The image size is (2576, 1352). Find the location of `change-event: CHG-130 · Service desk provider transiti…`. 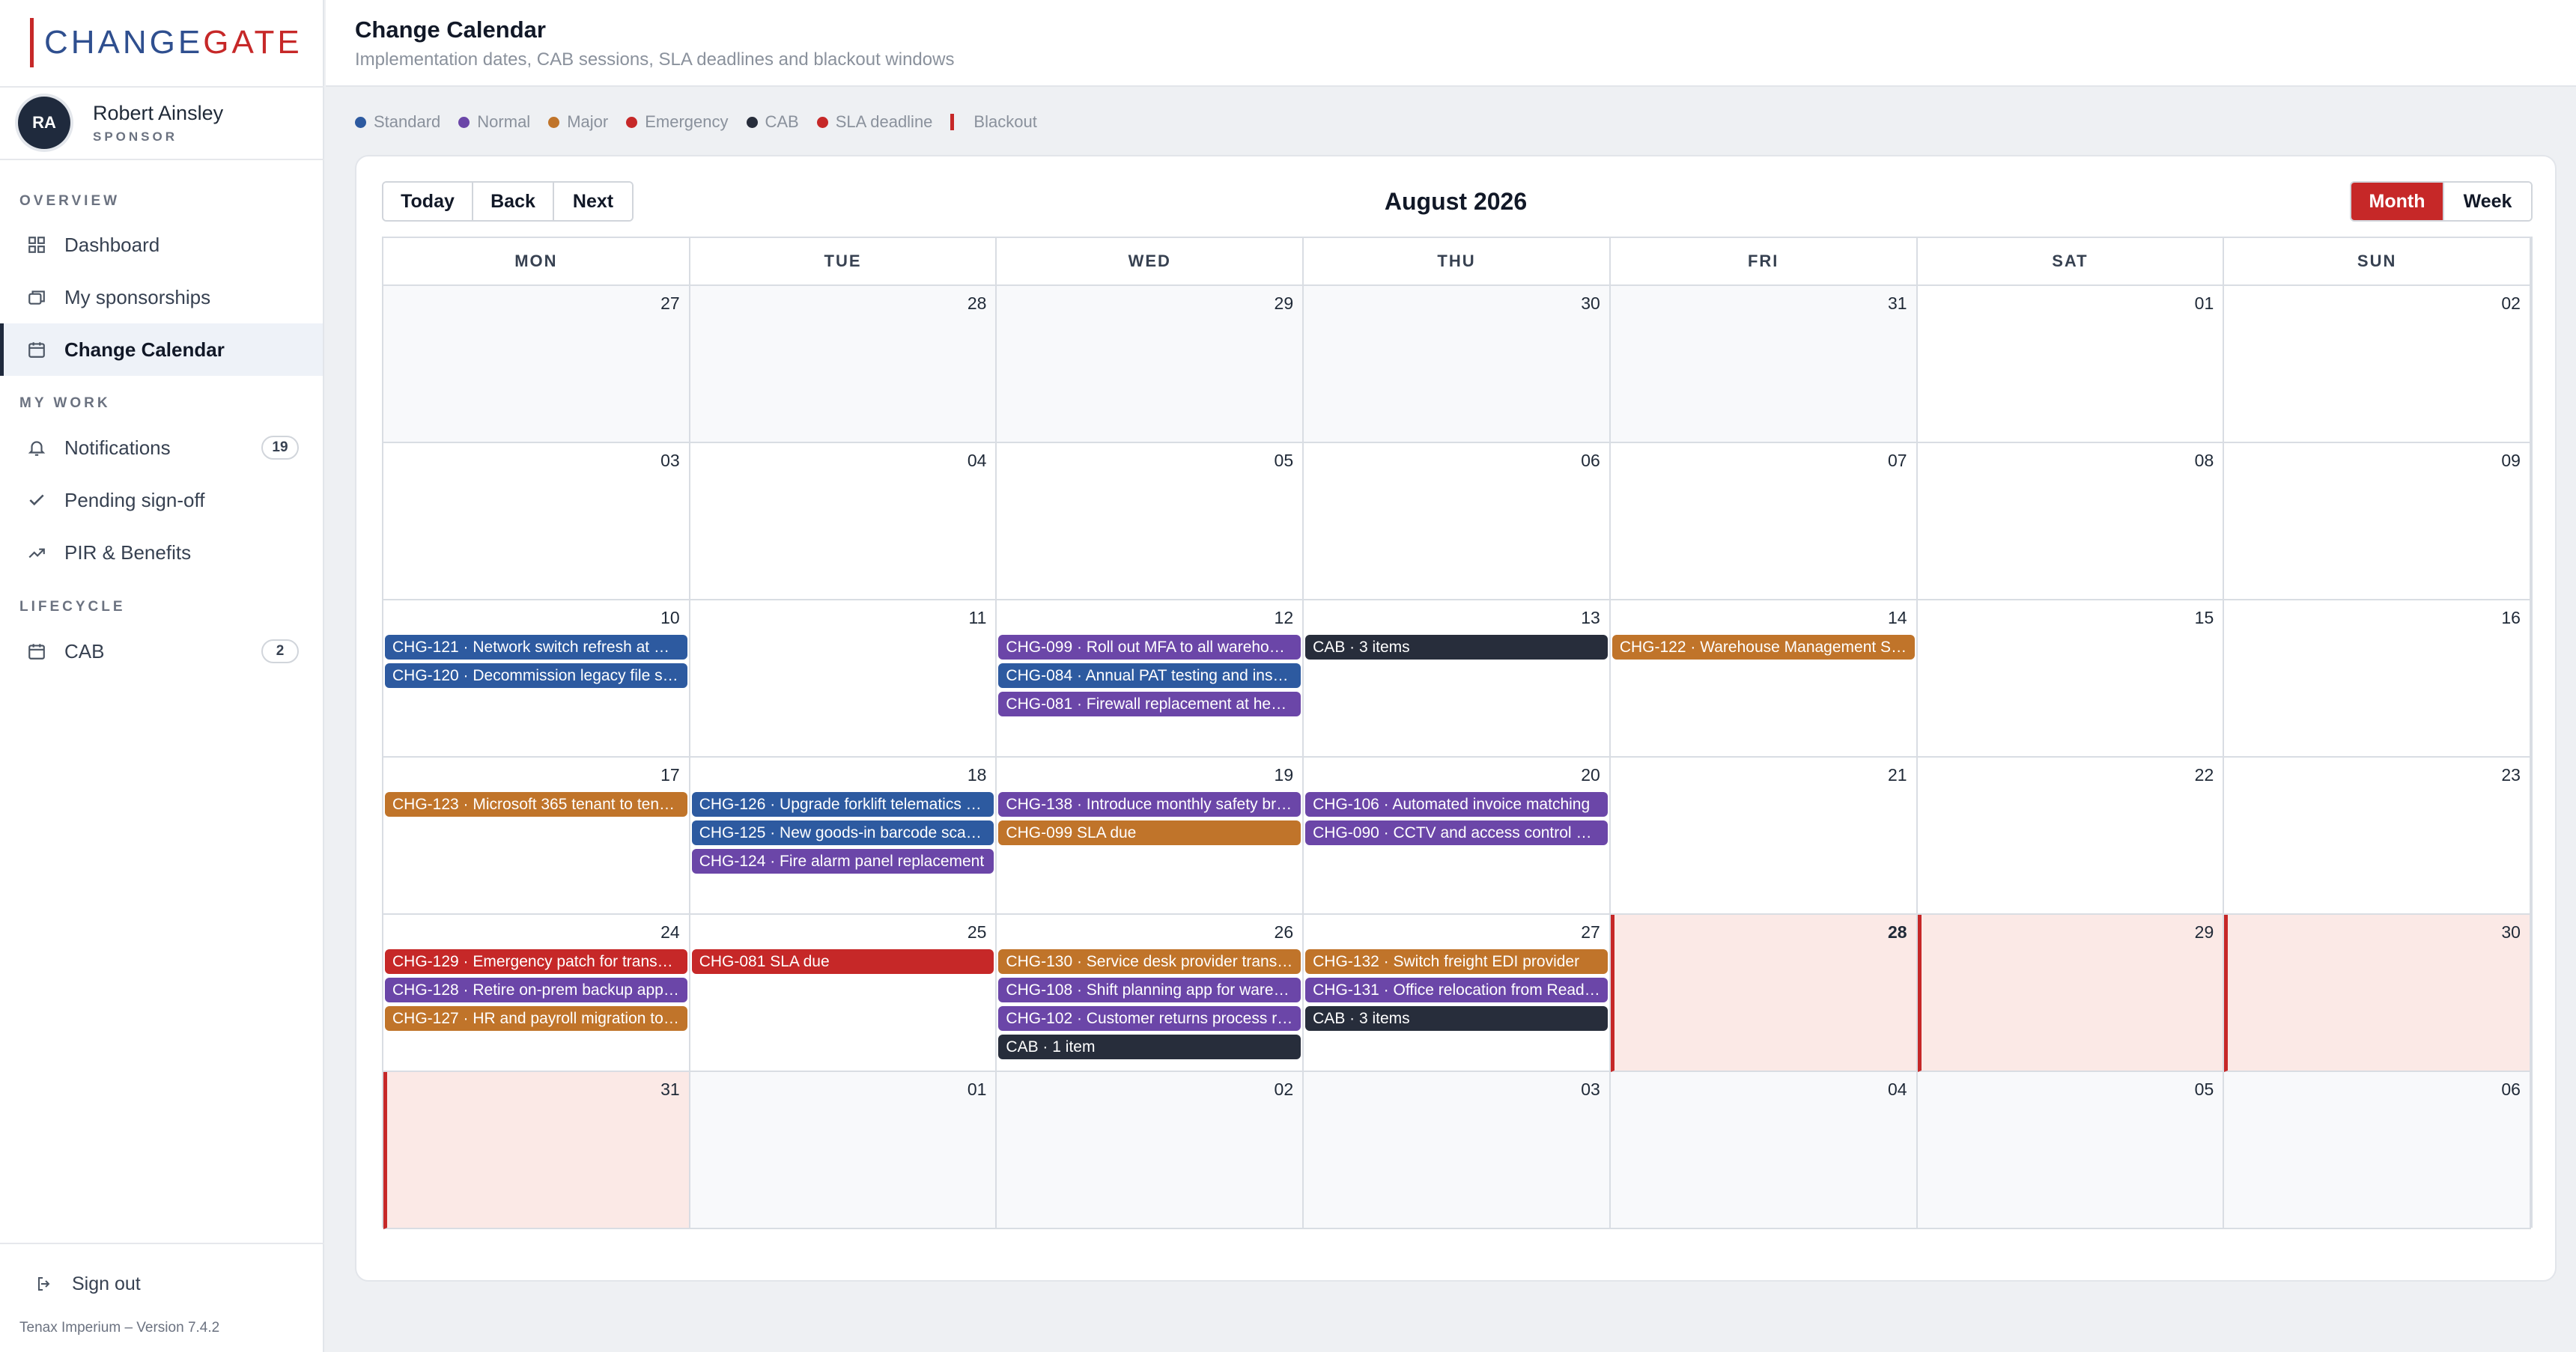

change-event: CHG-130 · Service desk provider transiti… is located at coordinates (1149, 962).